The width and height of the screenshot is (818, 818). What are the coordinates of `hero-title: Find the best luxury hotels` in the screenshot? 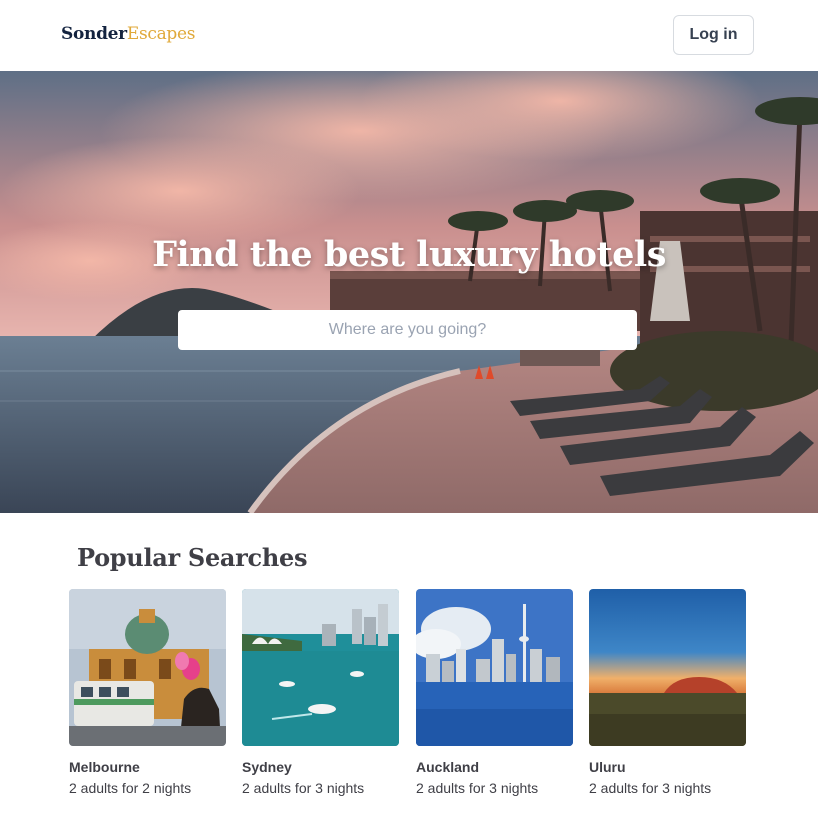 It's located at (409, 254).